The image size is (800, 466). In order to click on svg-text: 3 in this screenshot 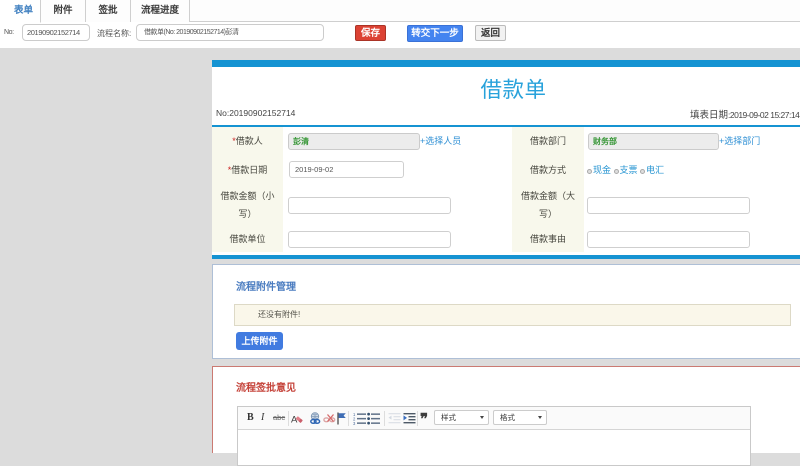, I will do `click(354, 423)`.